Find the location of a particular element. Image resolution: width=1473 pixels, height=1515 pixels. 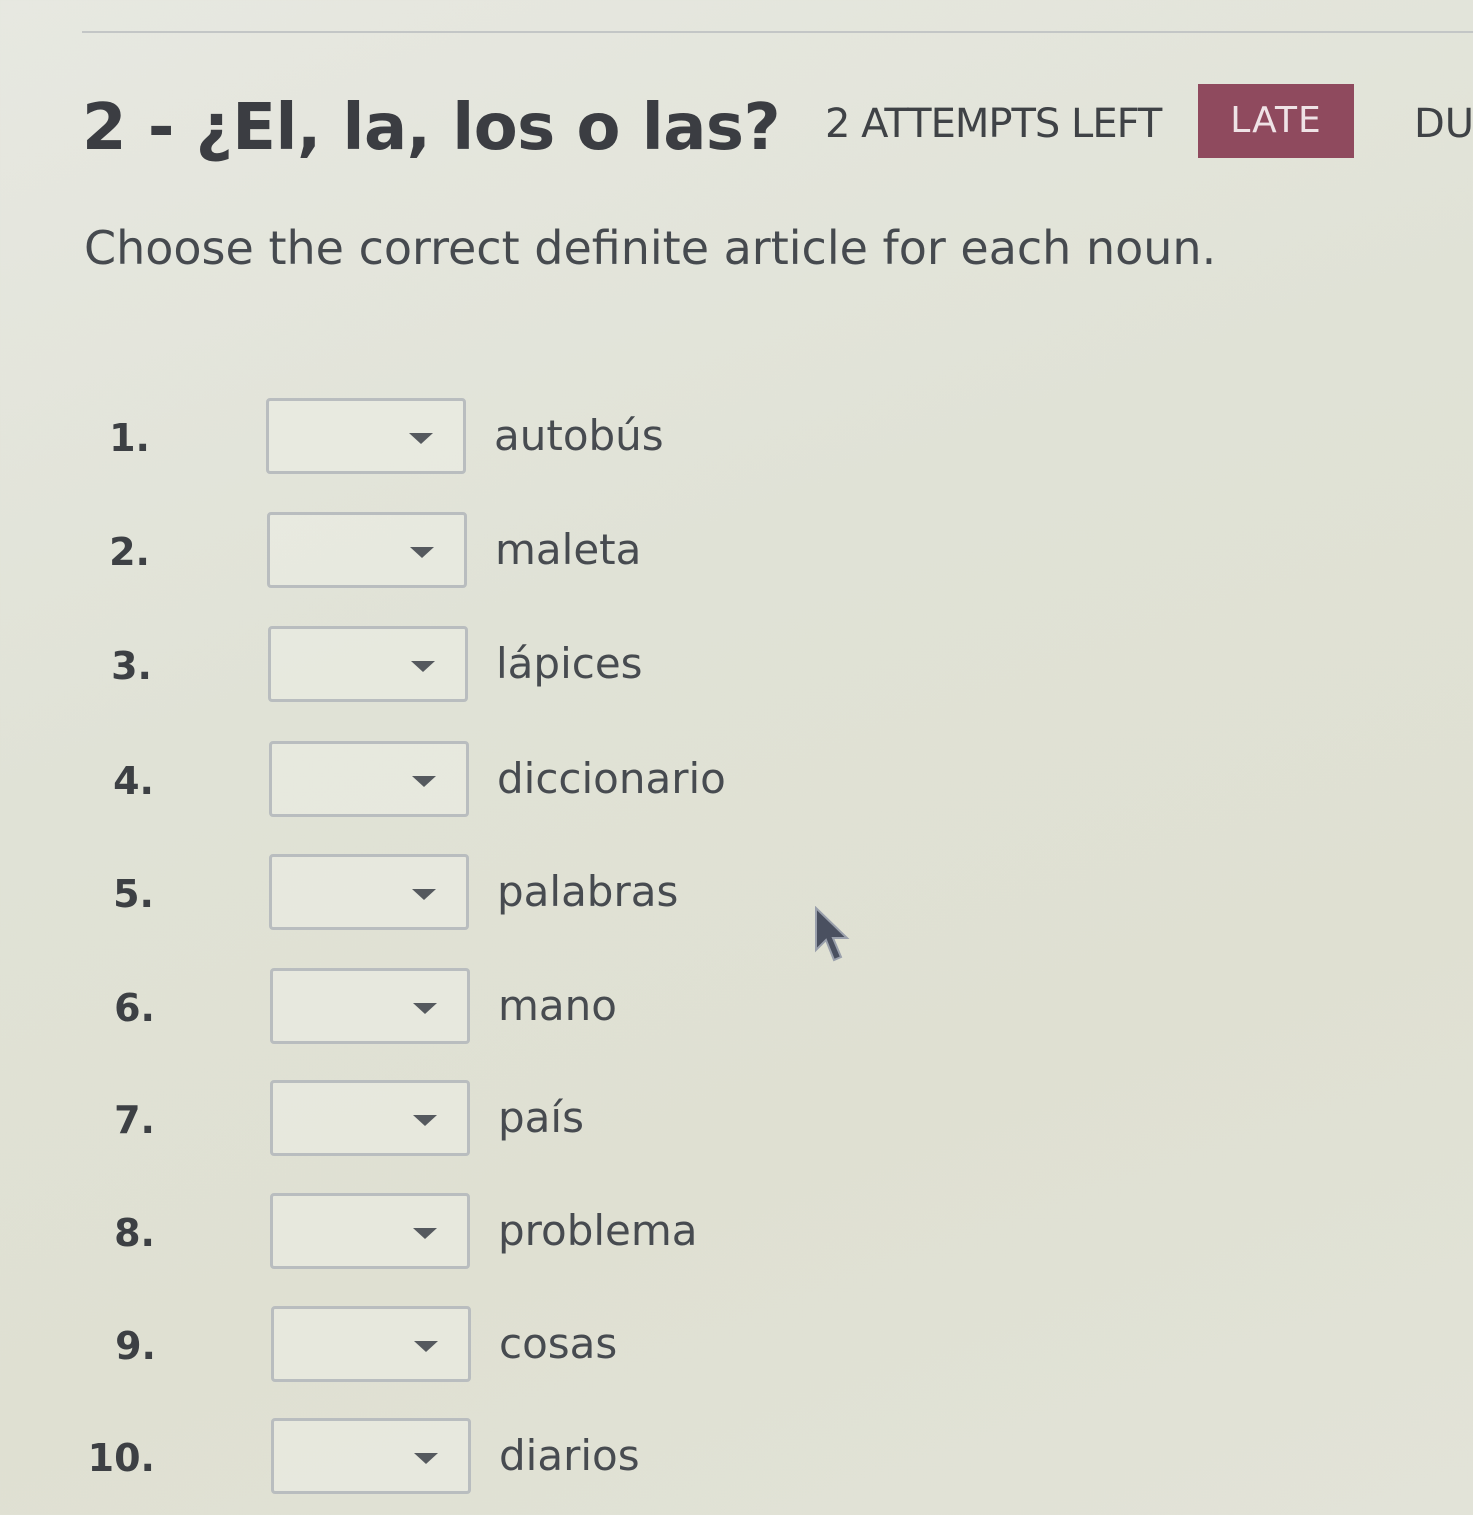

due-date-label: DU is located at coordinates (1443, 124).